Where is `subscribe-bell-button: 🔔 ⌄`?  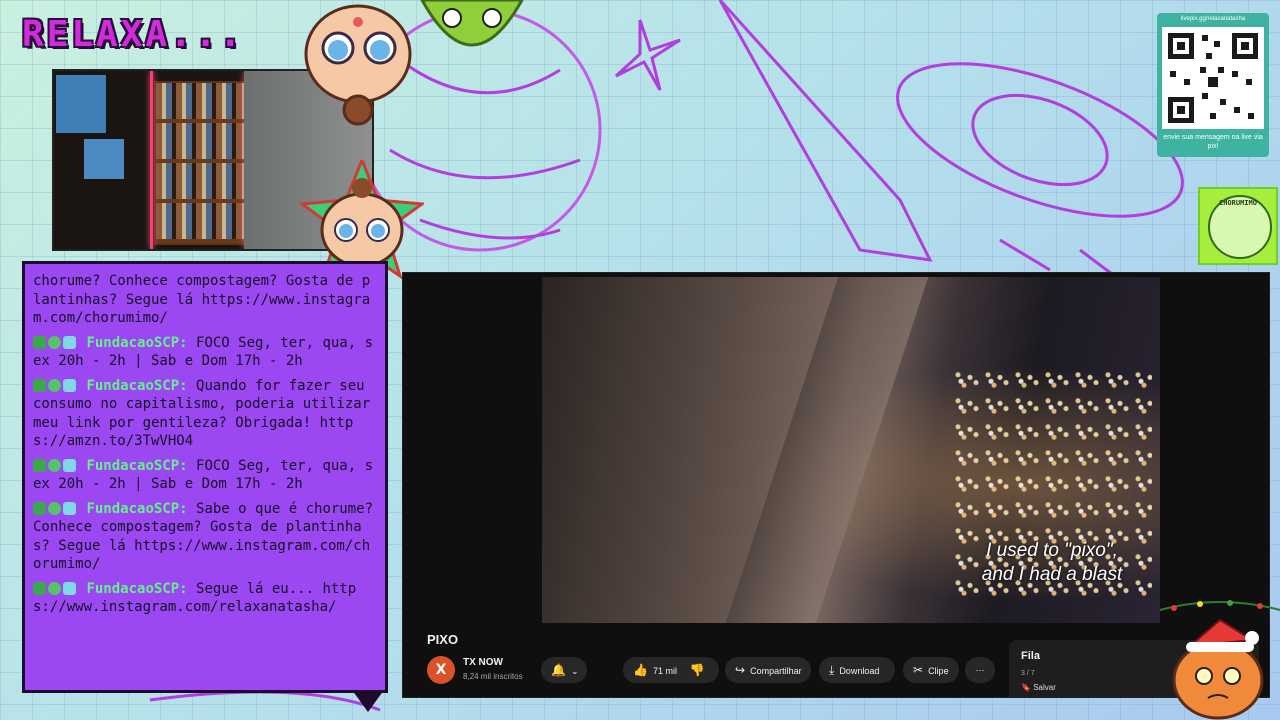 subscribe-bell-button: 🔔 ⌄ is located at coordinates (564, 670).